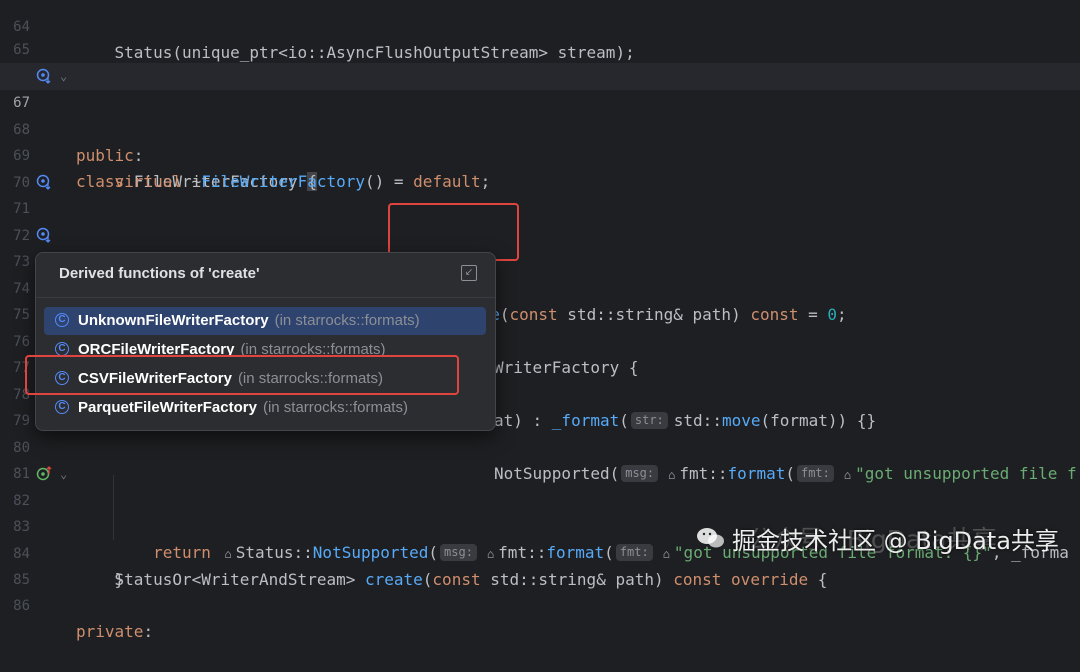 The image size is (1080, 672). What do you see at coordinates (540, 61) in the screenshot?
I see `code-line: 66` at bounding box center [540, 61].